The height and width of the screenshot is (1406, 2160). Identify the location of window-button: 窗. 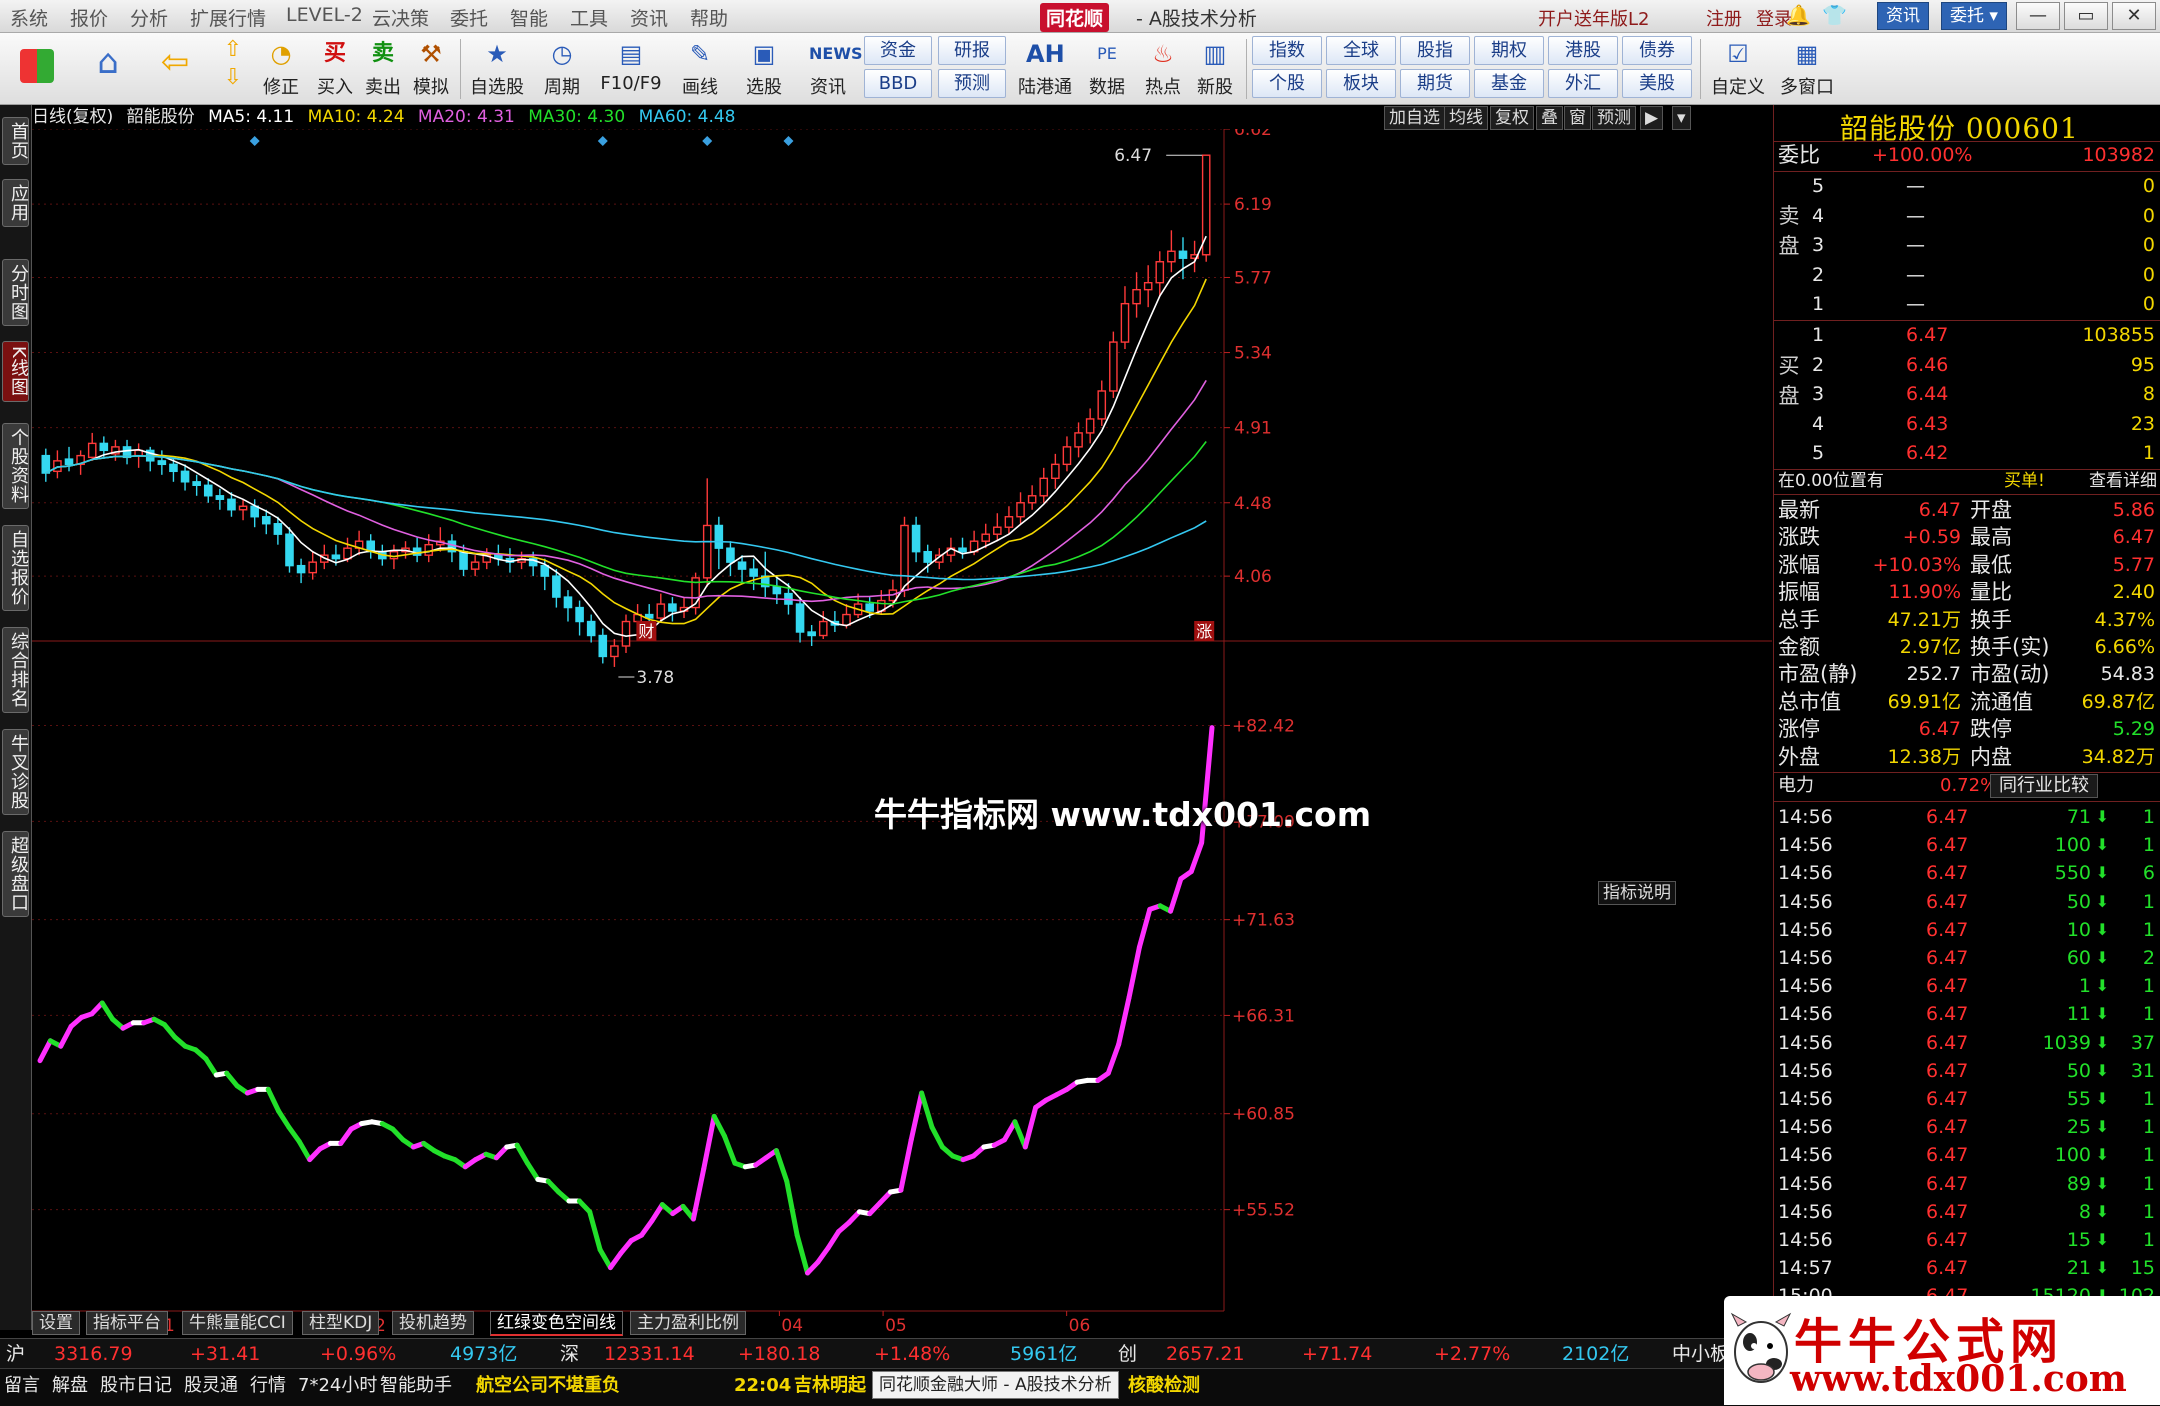
(1577, 118).